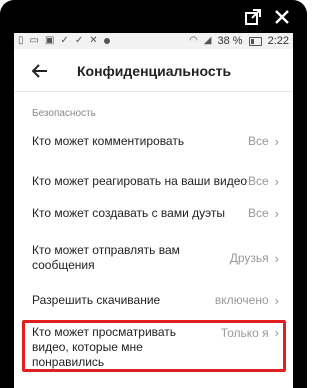 The width and height of the screenshot is (320, 388). I want to click on notification-dot-icon, so click(106, 41).